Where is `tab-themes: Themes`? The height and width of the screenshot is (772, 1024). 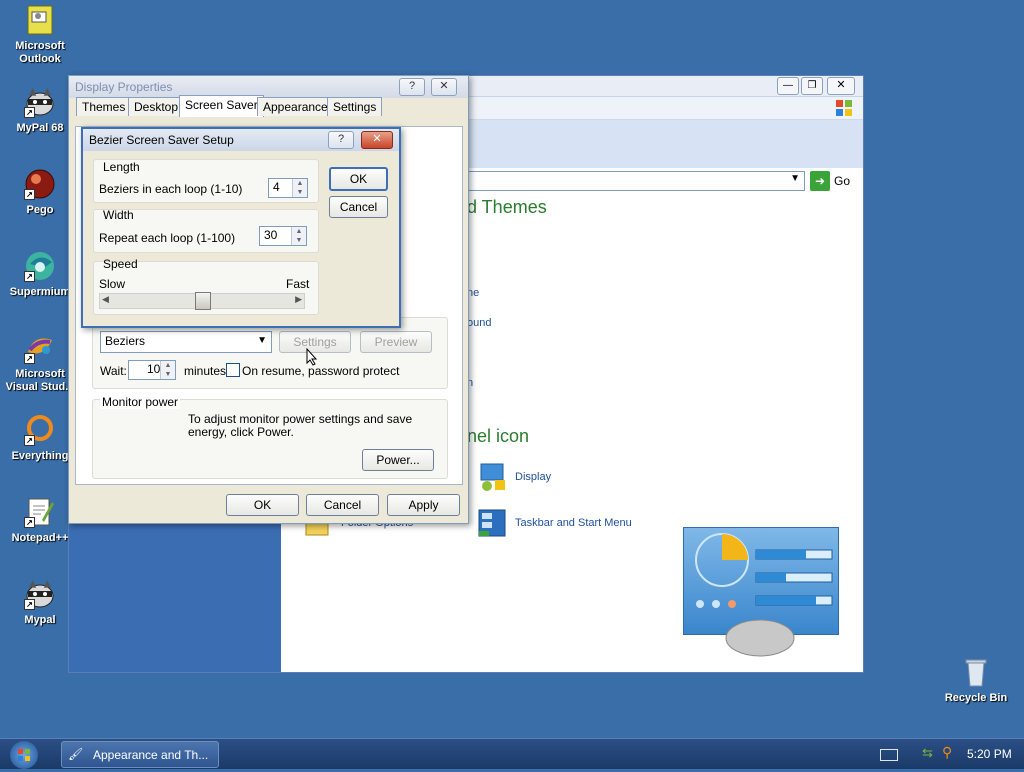
tab-themes: Themes is located at coordinates (104, 106).